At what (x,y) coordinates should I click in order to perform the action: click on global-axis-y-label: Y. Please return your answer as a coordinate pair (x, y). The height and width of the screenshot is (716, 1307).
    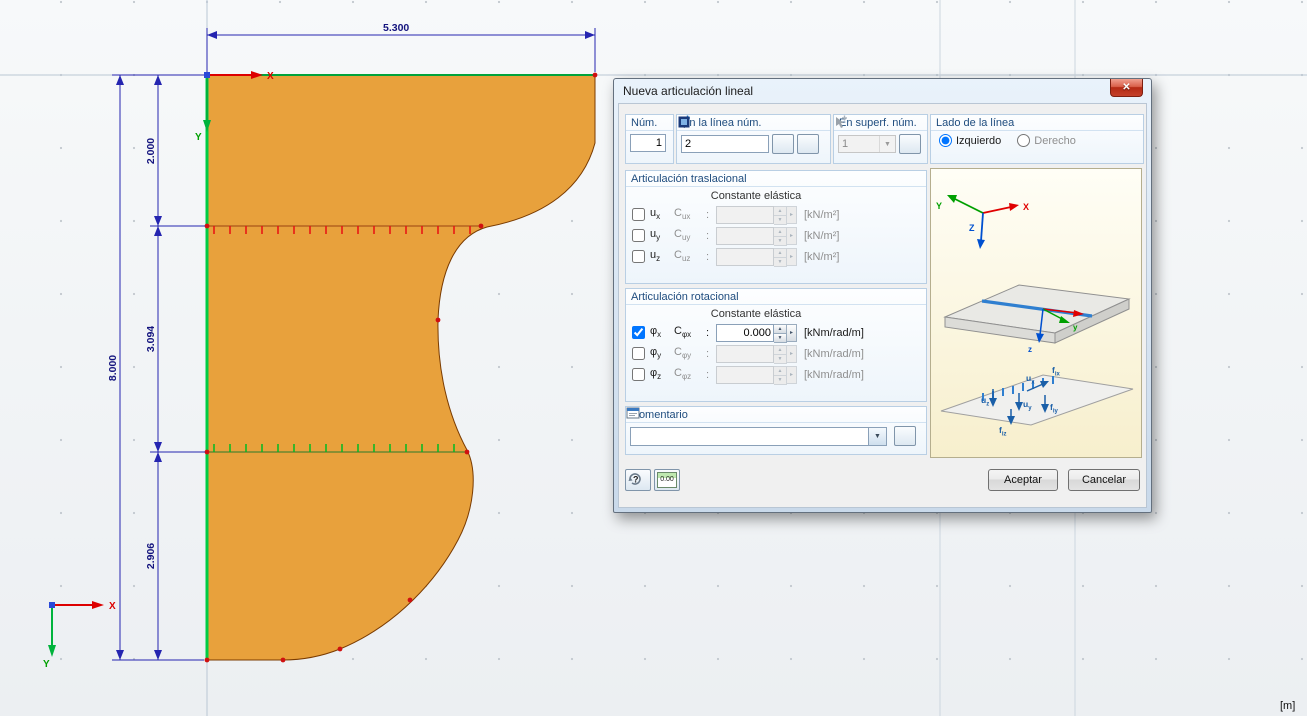
    Looking at the image, I should click on (46, 664).